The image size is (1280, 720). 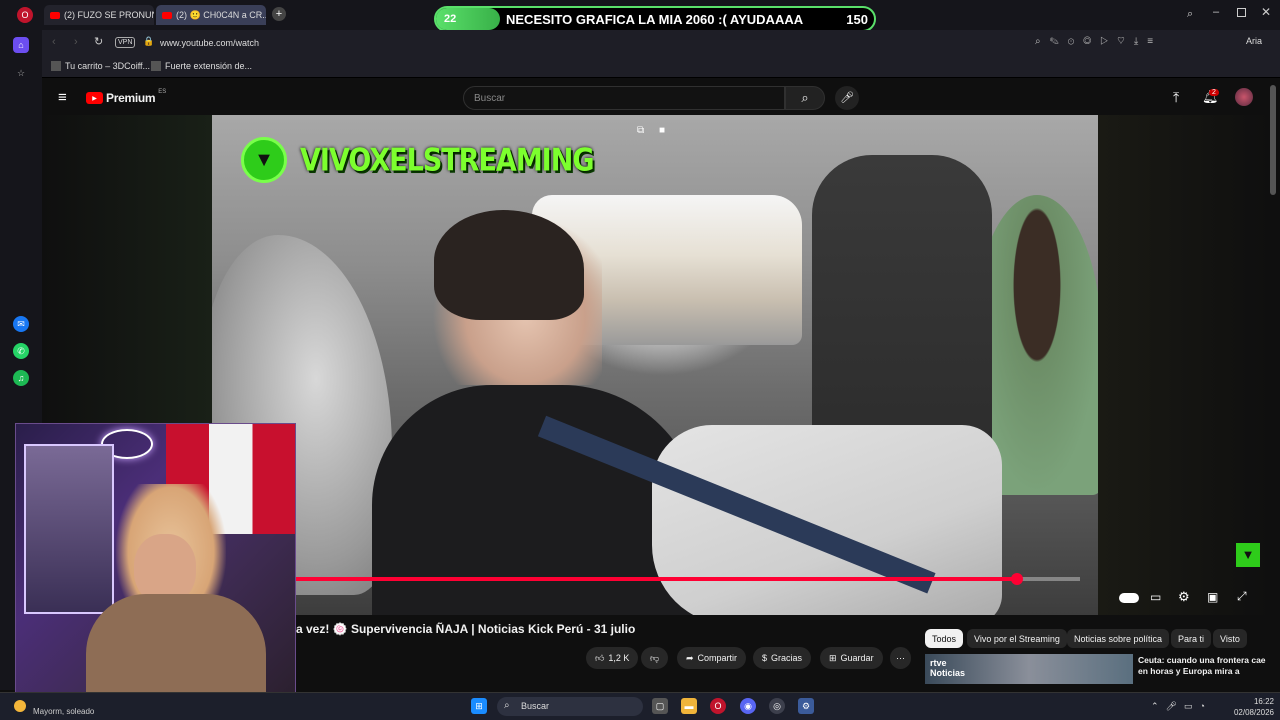 I want to click on lock-icon: 🔒, so click(x=149, y=41).